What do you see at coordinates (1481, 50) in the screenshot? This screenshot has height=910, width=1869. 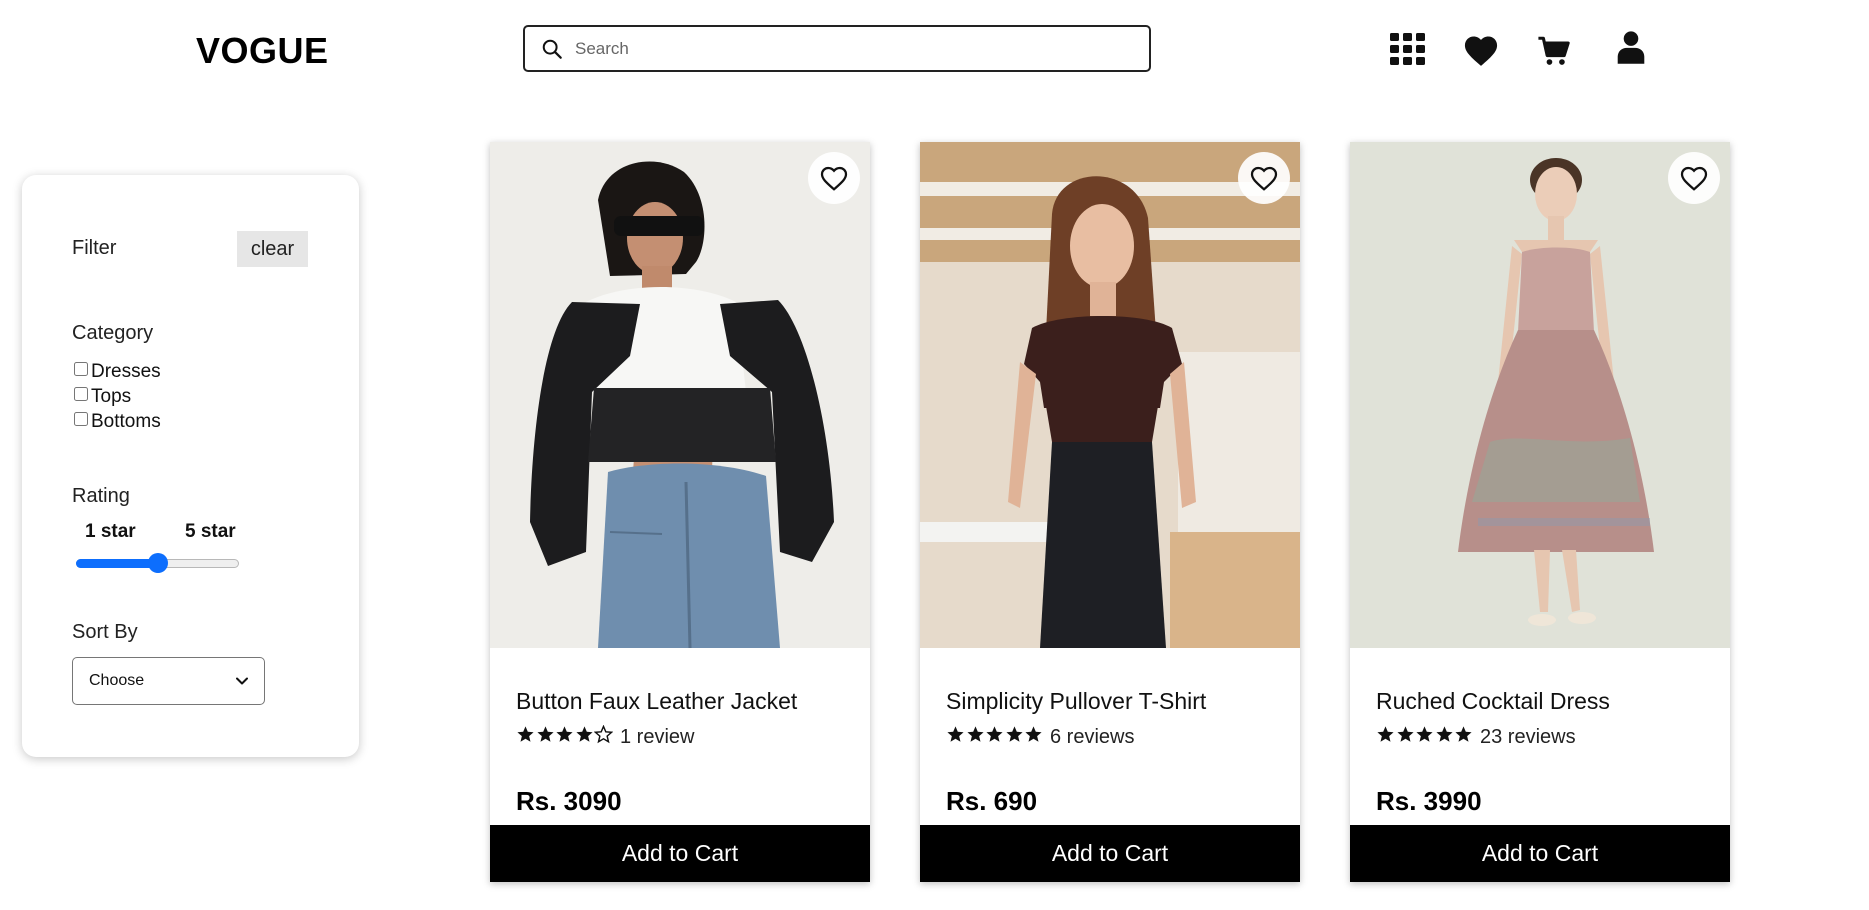 I see `heart-icon` at bounding box center [1481, 50].